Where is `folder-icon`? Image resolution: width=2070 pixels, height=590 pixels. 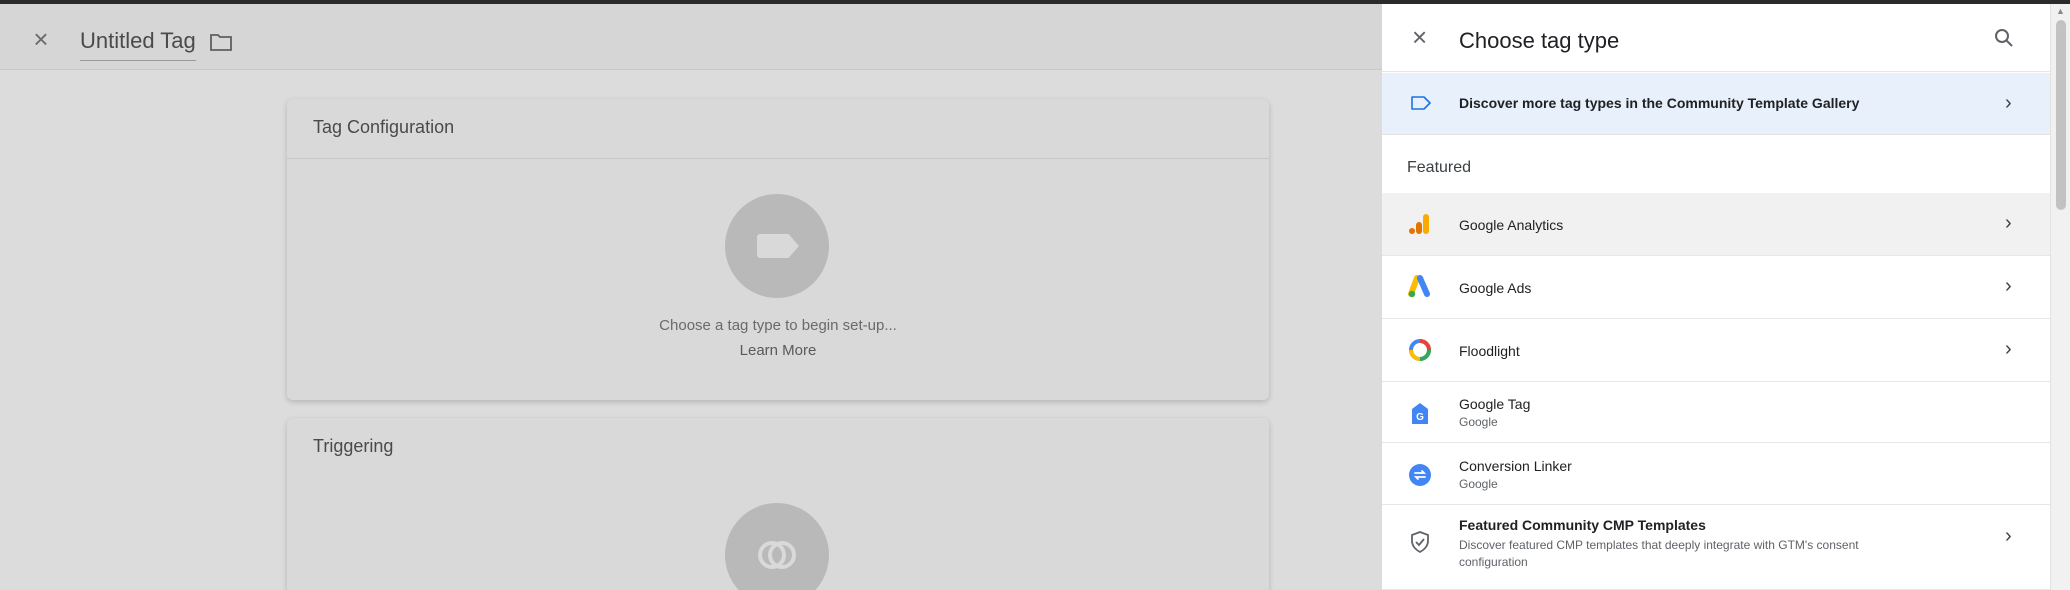 folder-icon is located at coordinates (221, 42).